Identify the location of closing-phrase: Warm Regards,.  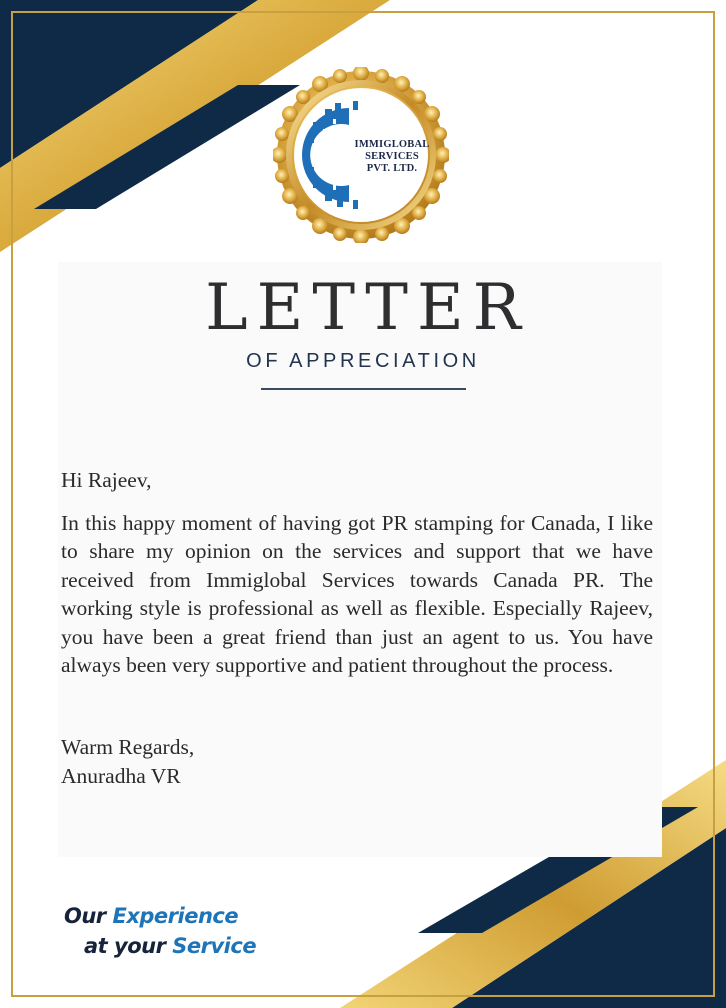
(128, 747).